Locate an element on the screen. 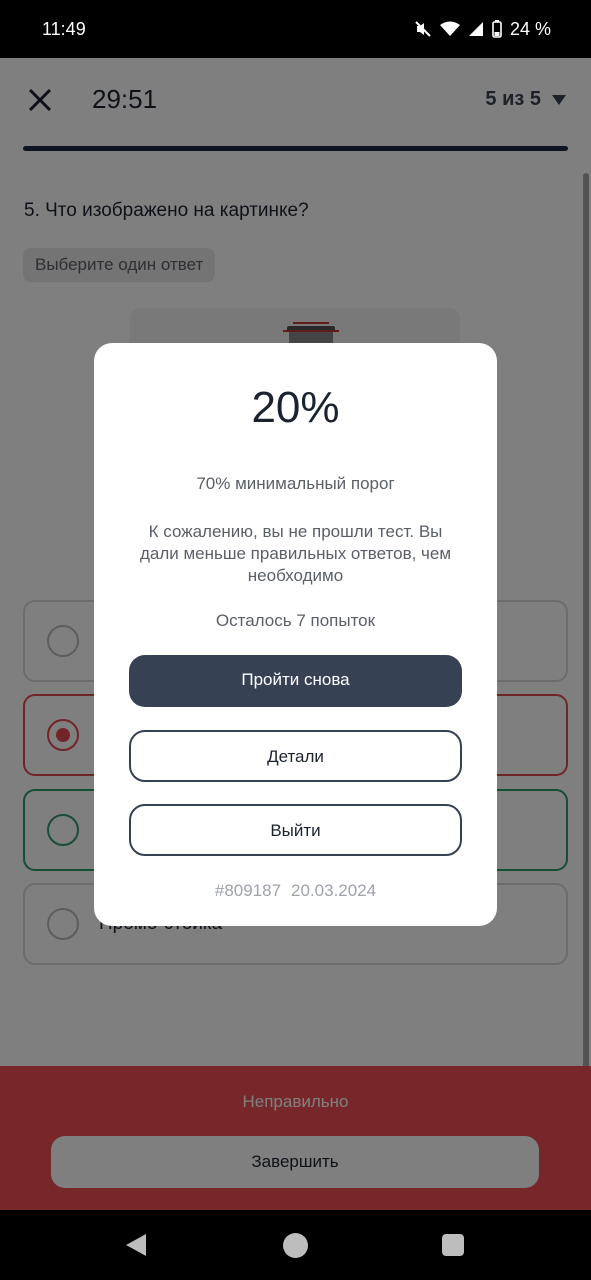 This screenshot has width=591, height=1280. signal-icon is located at coordinates (475, 29).